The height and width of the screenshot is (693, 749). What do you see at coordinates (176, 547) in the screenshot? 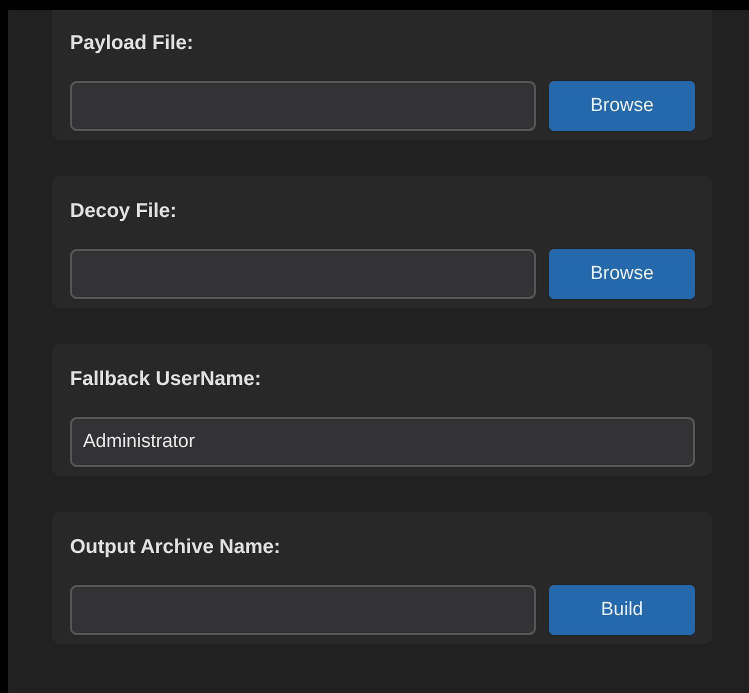
I see `field-label: Output Archive Name:` at bounding box center [176, 547].